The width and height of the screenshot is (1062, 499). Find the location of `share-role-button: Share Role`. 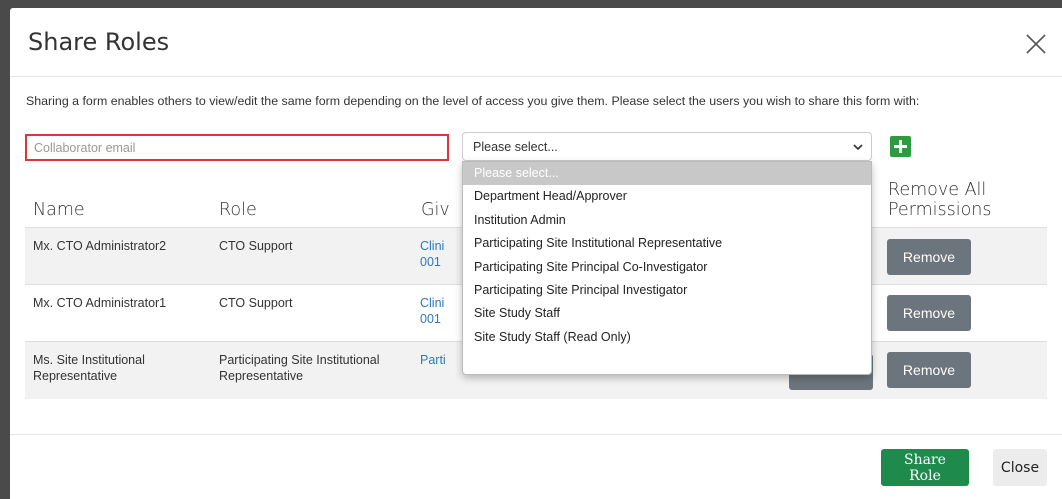

share-role-button: Share Role is located at coordinates (925, 467).